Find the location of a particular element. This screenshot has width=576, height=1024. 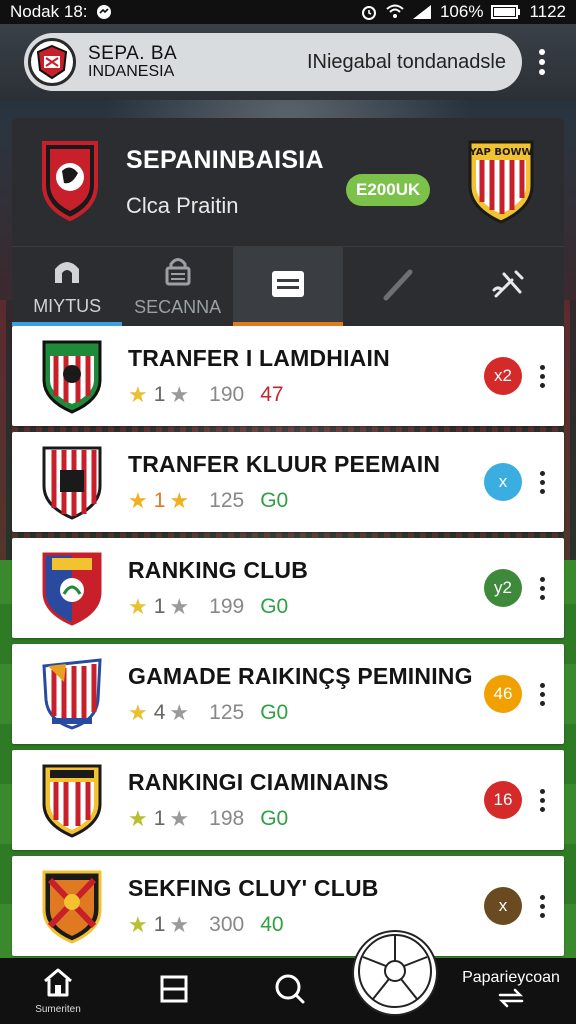

tab-edit is located at coordinates (398, 286).